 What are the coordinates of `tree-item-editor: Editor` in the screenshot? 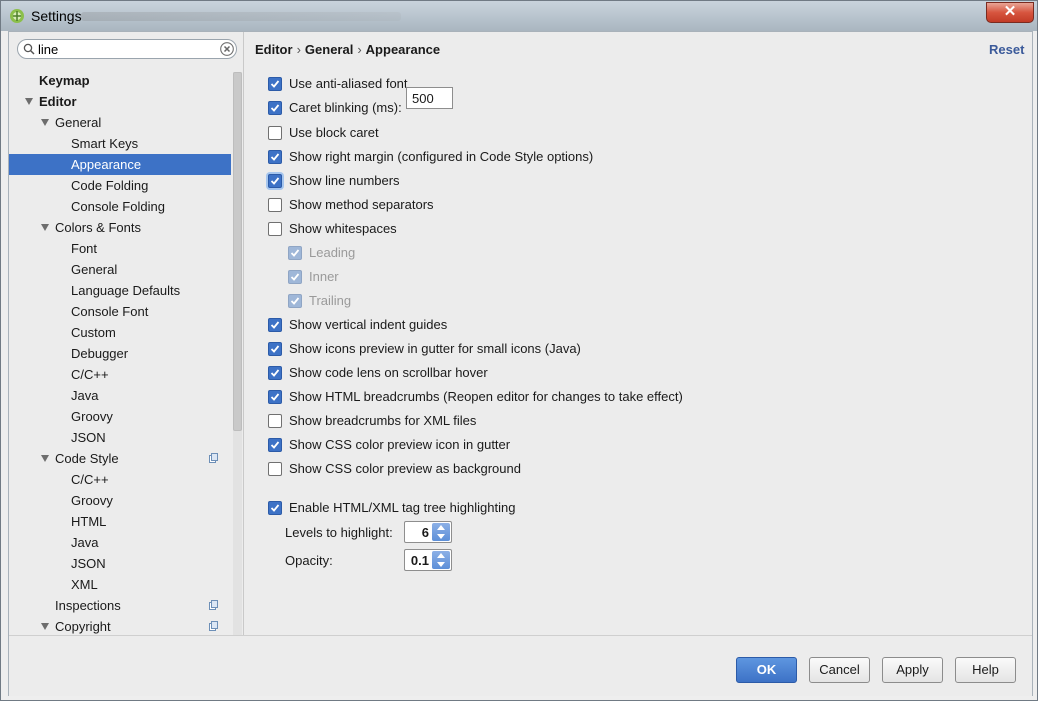 It's located at (120, 101).